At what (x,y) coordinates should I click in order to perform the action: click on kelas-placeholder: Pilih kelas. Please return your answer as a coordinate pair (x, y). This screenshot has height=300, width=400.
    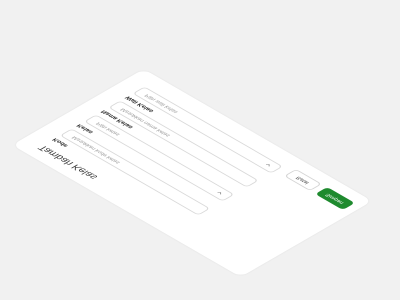
    Looking at the image, I should click on (108, 129).